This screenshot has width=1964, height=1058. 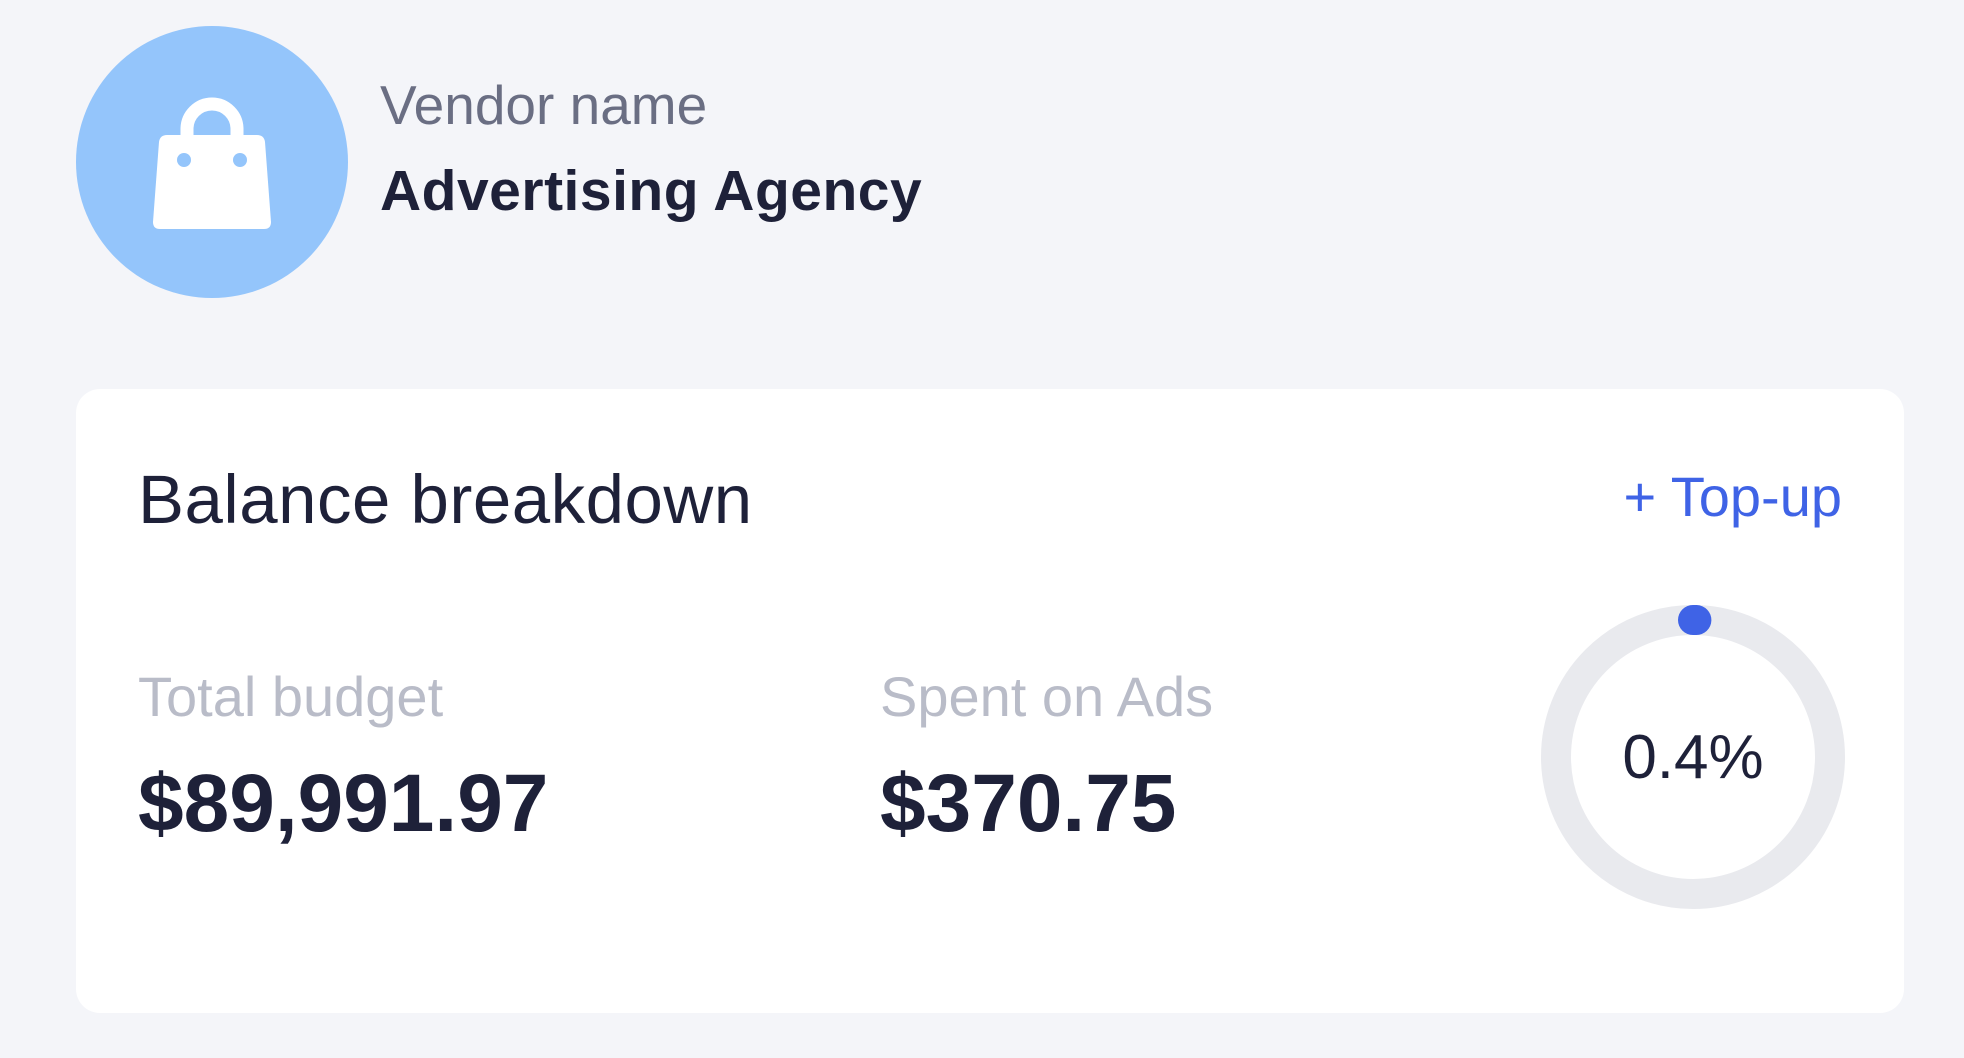 What do you see at coordinates (445, 499) in the screenshot?
I see `card-title: Balance breakdown` at bounding box center [445, 499].